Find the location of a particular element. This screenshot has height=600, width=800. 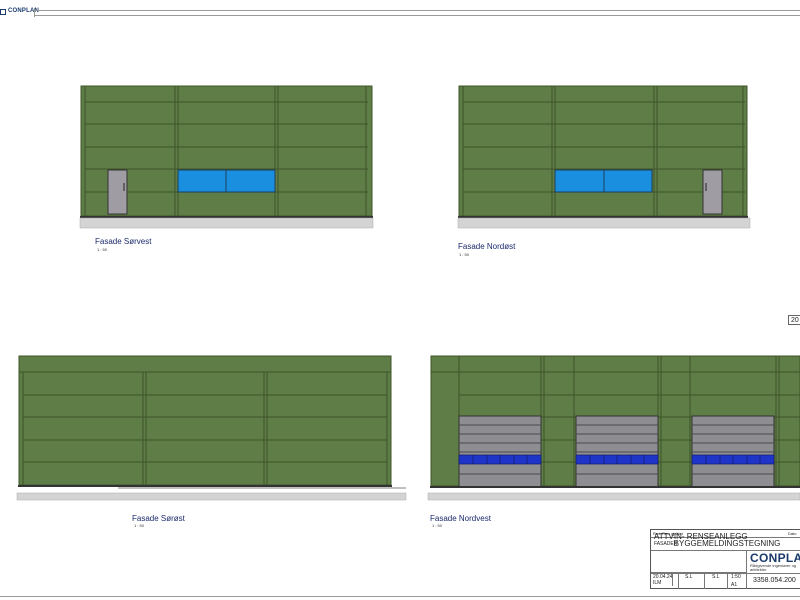

checked-by: S.L is located at coordinates (716, 577).